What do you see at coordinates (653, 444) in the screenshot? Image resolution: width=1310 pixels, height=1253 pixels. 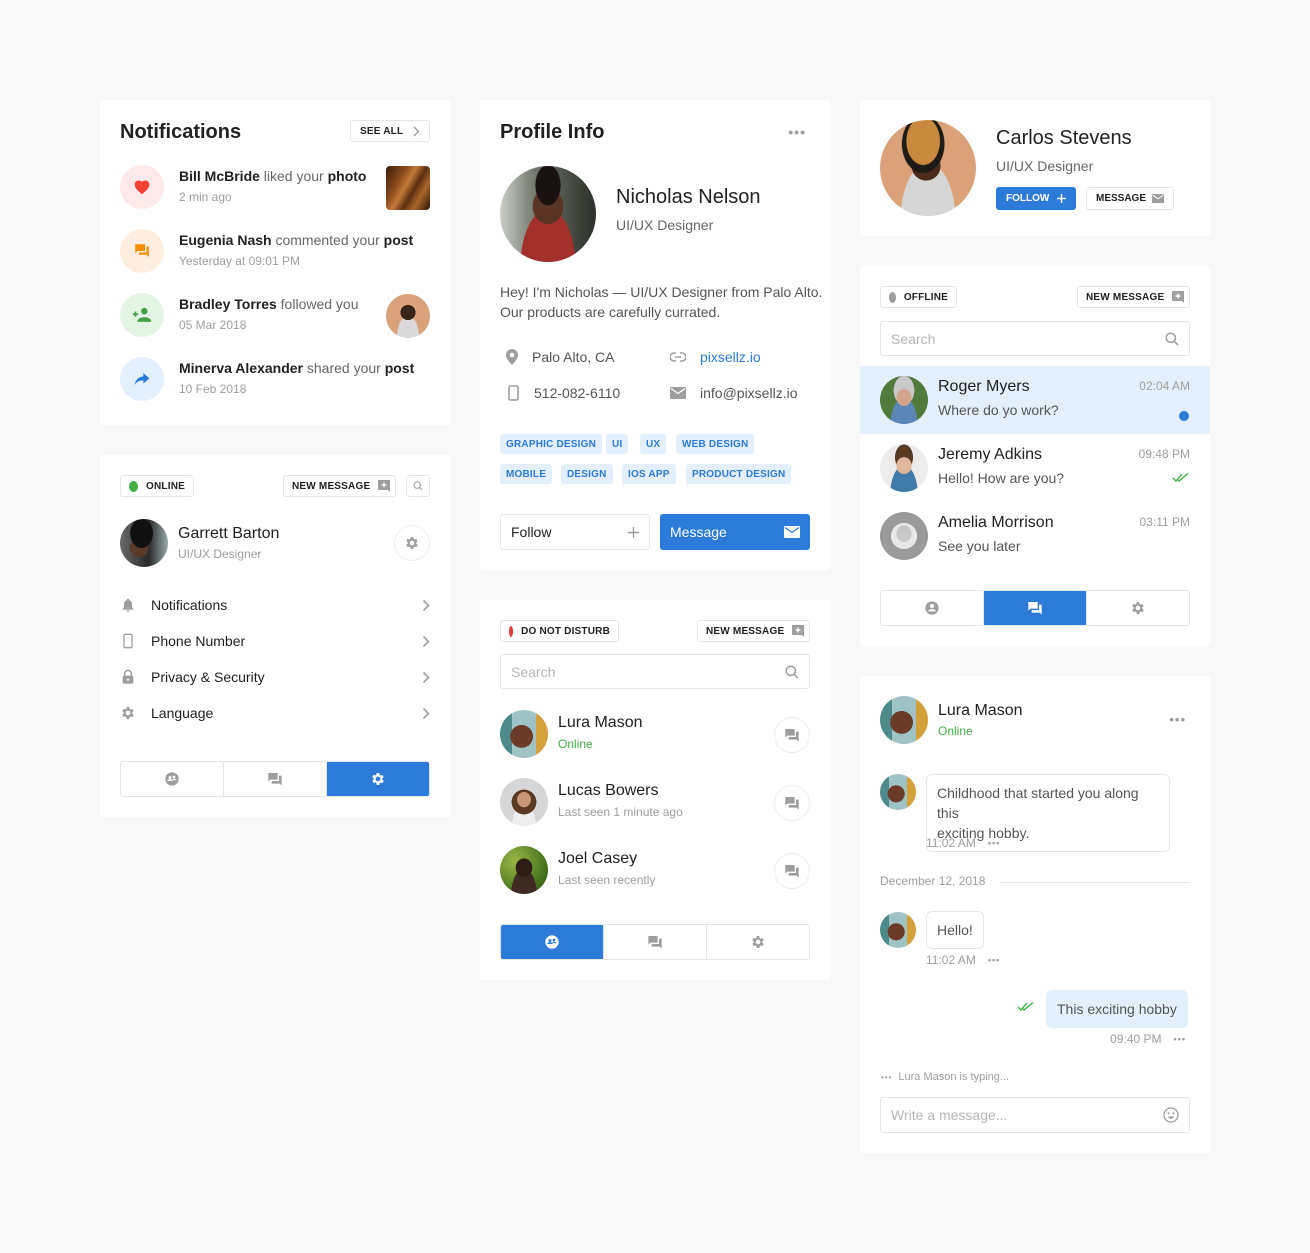 I see `tag: UX` at bounding box center [653, 444].